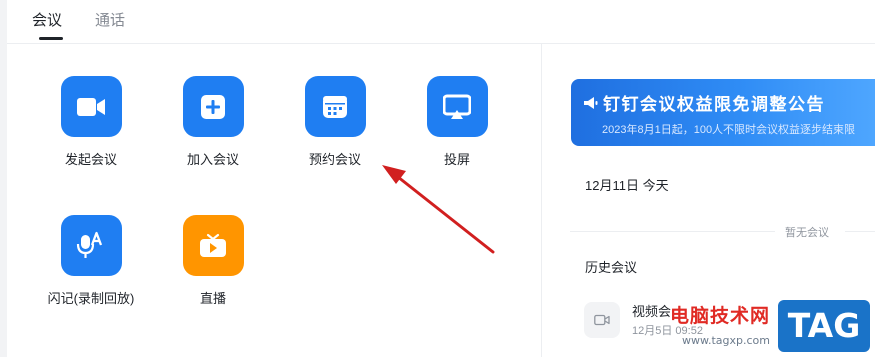  Describe the element at coordinates (824, 326) in the screenshot. I see `watermark-logo: TAG` at that location.